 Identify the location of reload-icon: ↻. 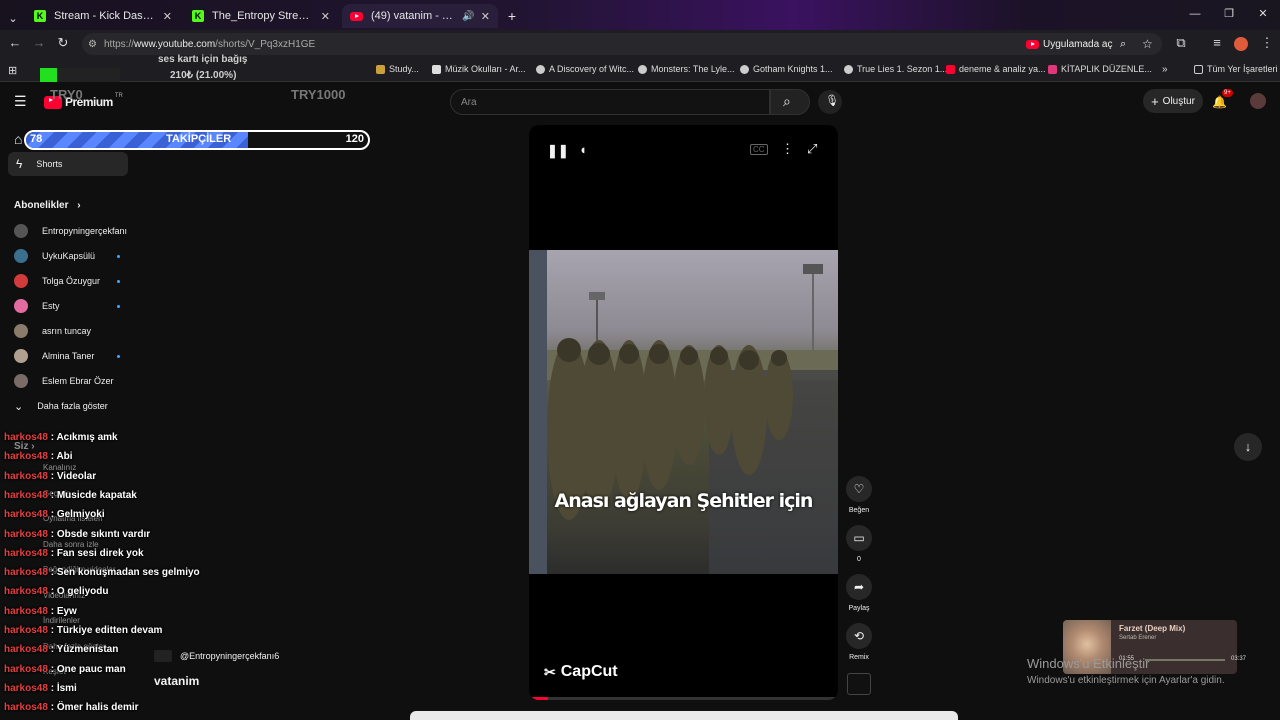
(63, 43).